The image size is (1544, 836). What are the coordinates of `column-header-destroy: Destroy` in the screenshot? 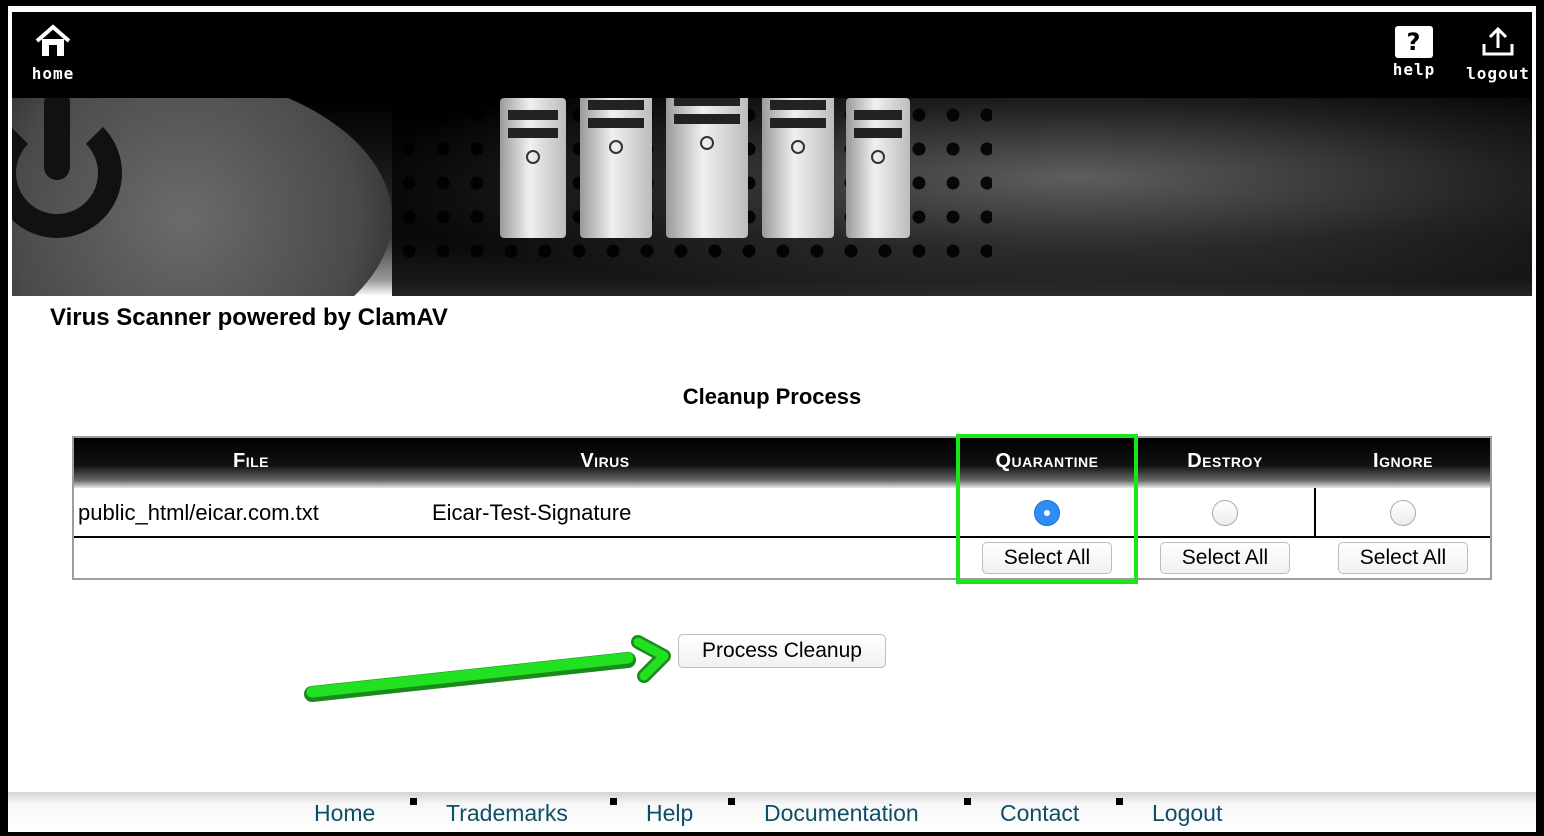 It's located at (1225, 461).